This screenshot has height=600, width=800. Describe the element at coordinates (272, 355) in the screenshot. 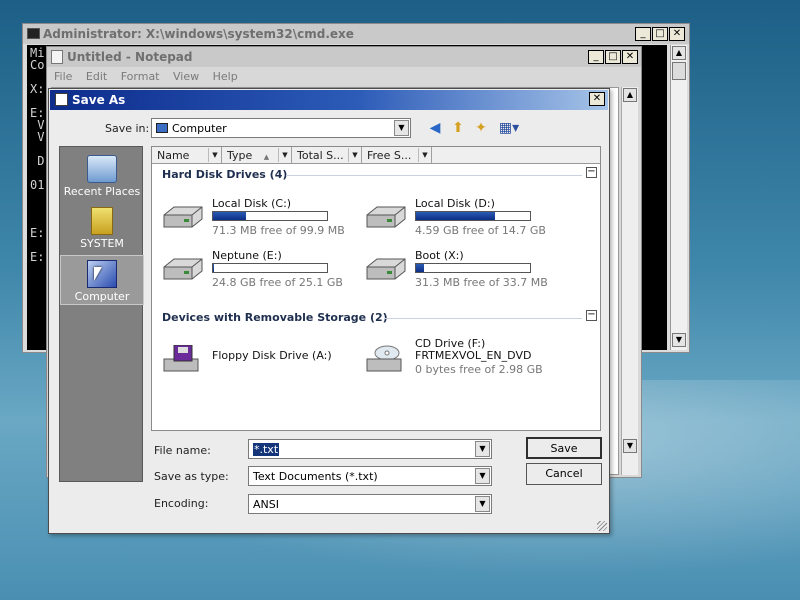

I see `drive-name: Floppy Disk Drive (A:)` at that location.